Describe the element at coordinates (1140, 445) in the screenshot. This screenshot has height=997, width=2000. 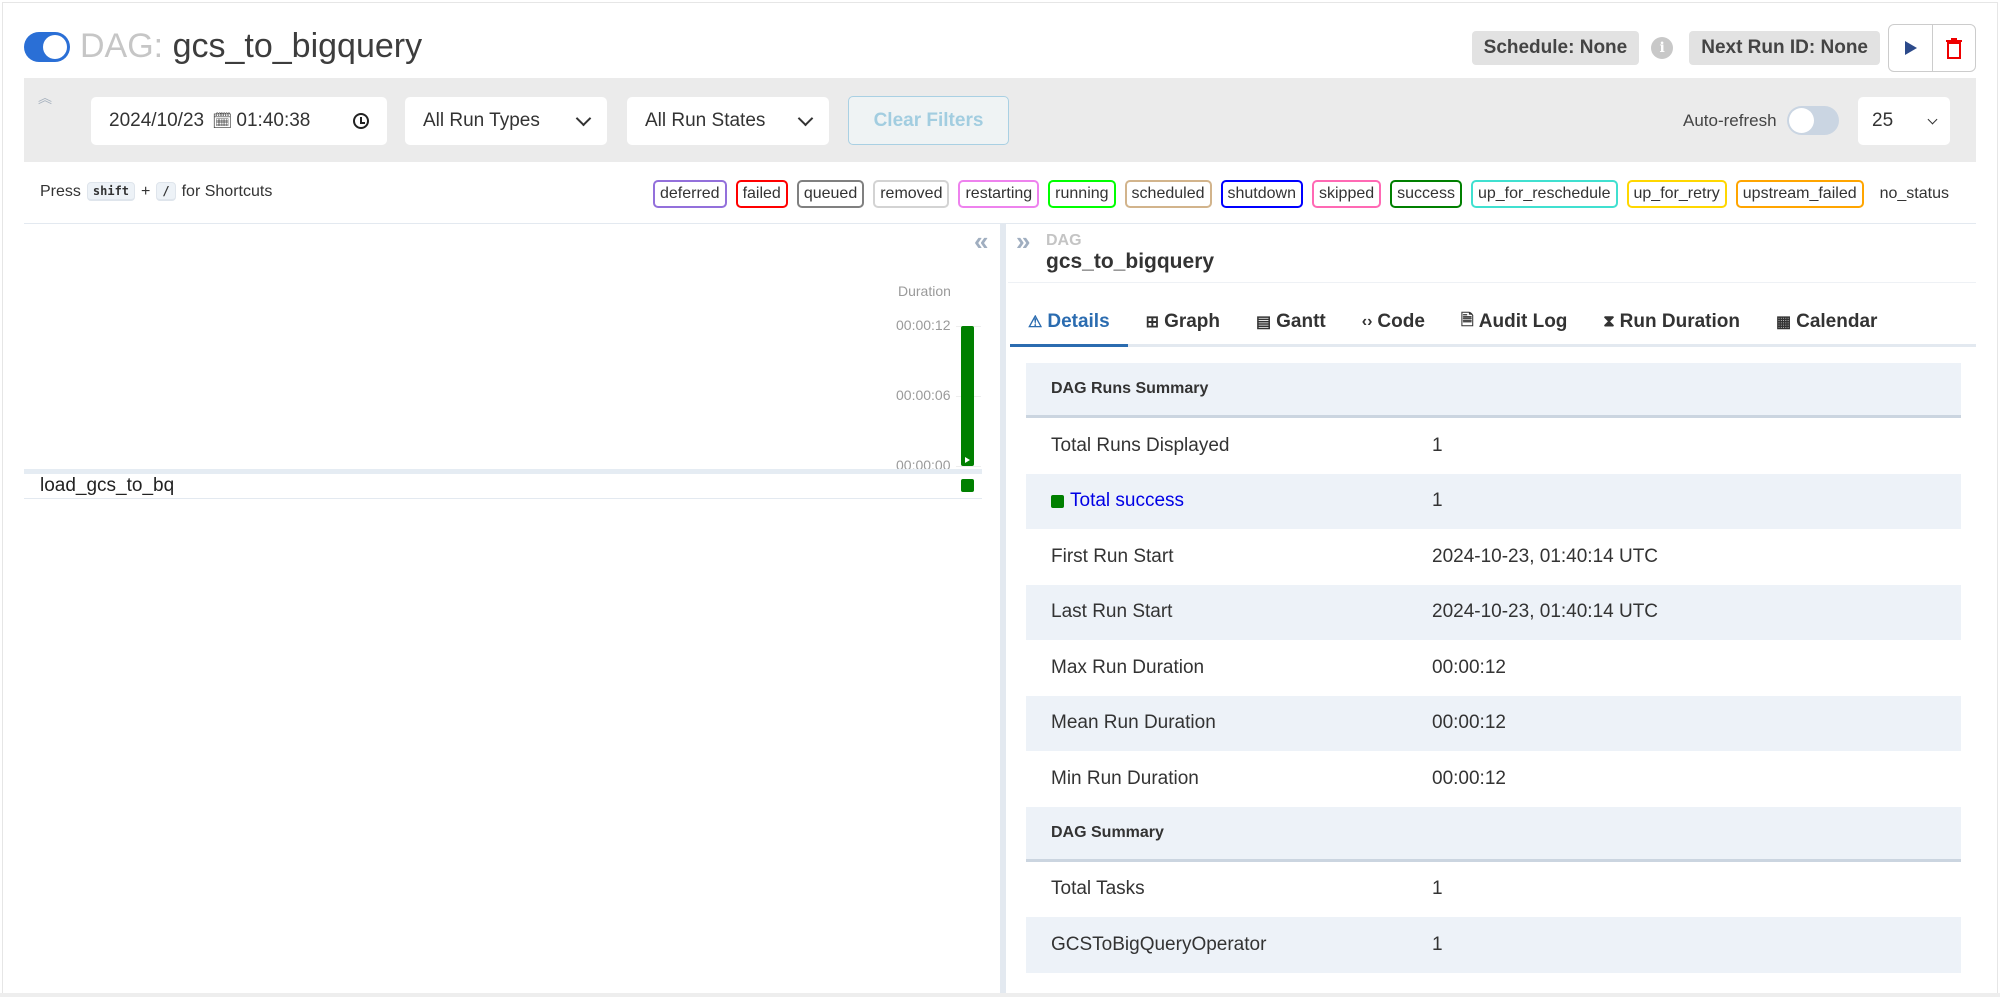
I see `row-key: Total Runs Displayed` at that location.